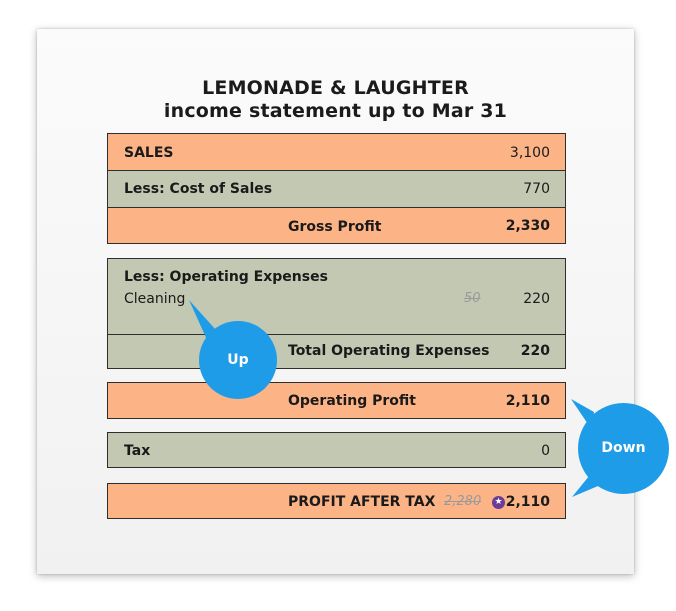 The width and height of the screenshot is (676, 611). What do you see at coordinates (389, 351) in the screenshot?
I see `total-operating-expenses-label: Total Operating Expenses` at bounding box center [389, 351].